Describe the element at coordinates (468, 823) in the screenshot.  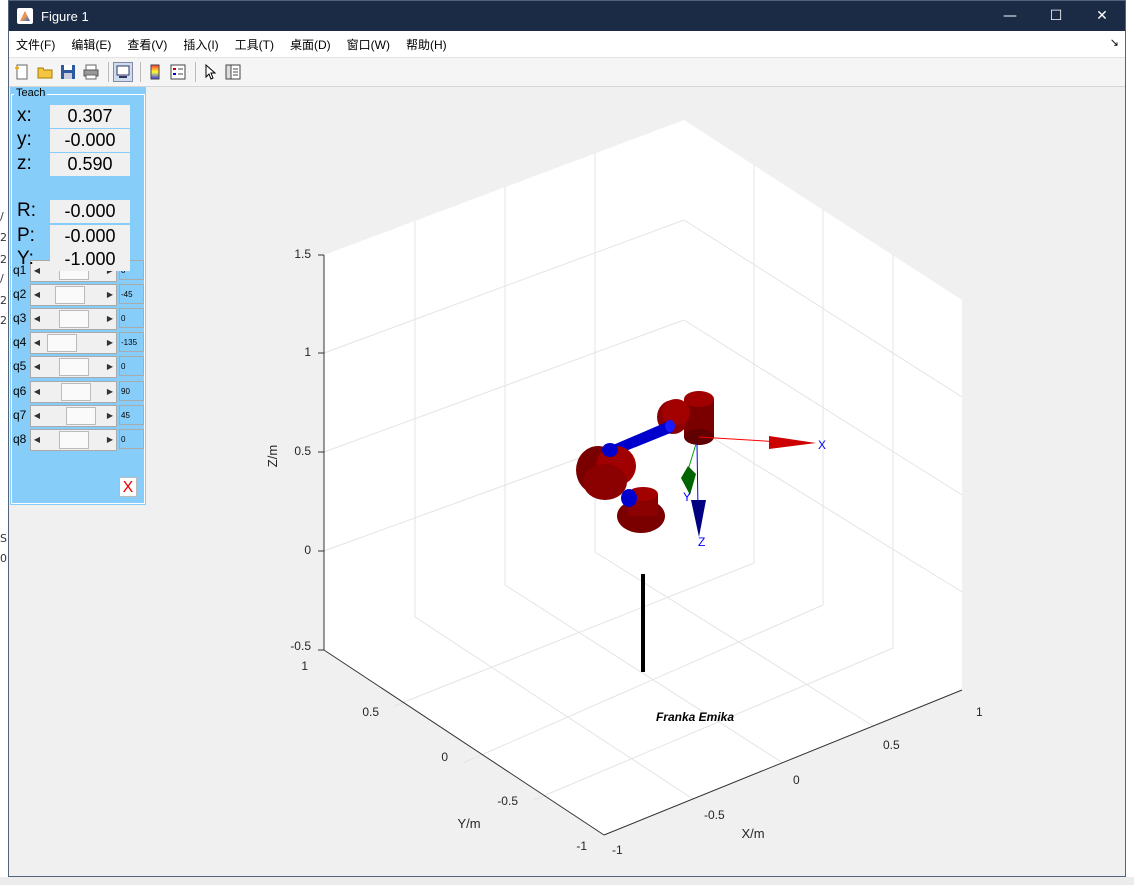
I see `y-axis-label: Y/m` at that location.